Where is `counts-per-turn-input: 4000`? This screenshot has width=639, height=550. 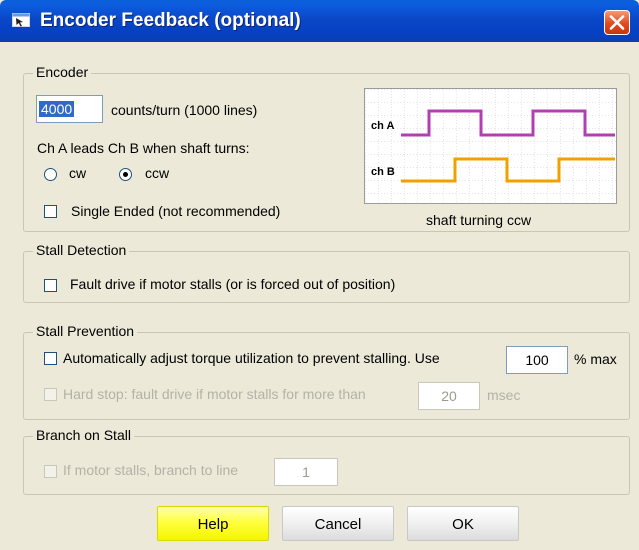 counts-per-turn-input: 4000 is located at coordinates (69, 109).